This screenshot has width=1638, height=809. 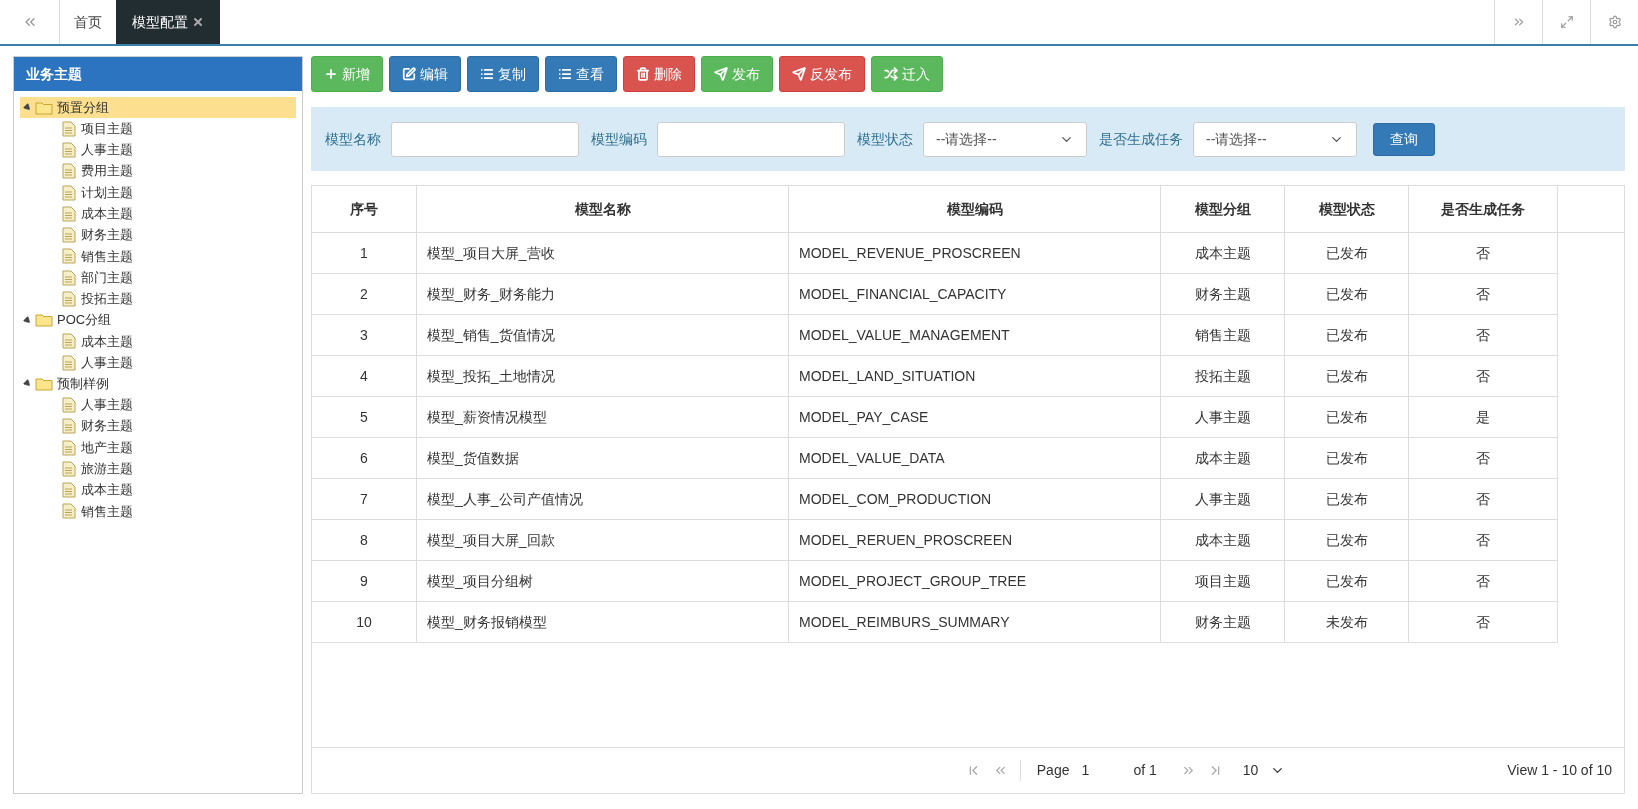 What do you see at coordinates (659, 74) in the screenshot?
I see `toolbar-button: 删除` at bounding box center [659, 74].